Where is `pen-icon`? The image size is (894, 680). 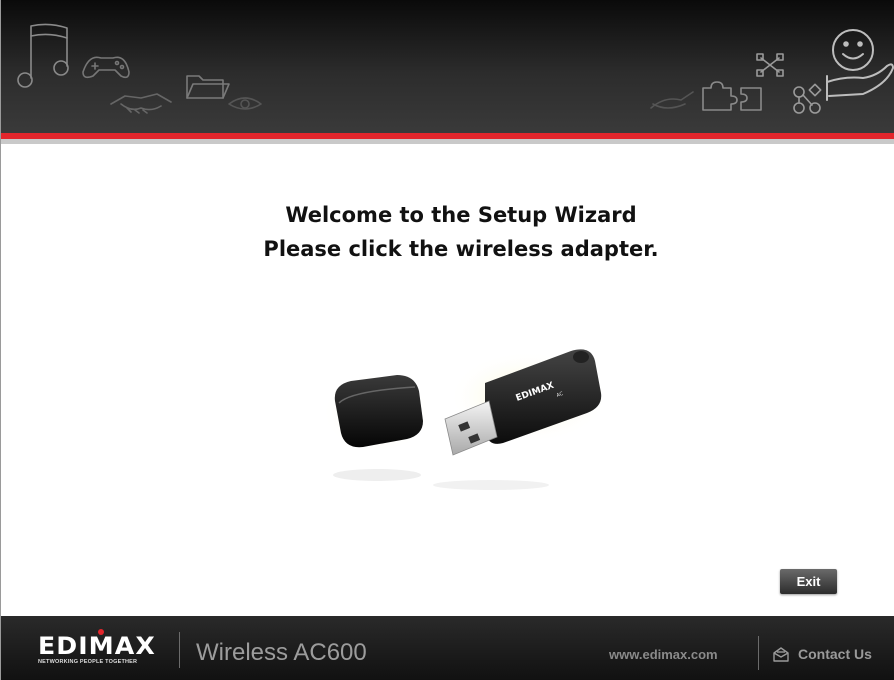
pen-icon is located at coordinates (672, 100).